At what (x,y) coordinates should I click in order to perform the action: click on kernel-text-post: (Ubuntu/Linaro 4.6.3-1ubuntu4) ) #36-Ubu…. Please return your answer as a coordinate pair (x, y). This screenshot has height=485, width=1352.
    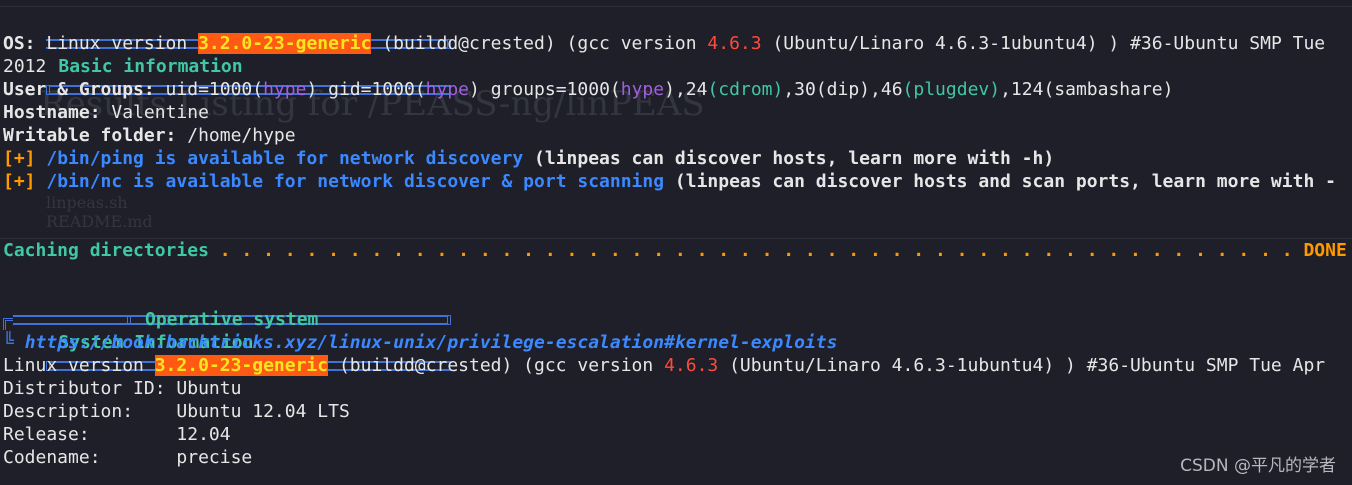
    Looking at the image, I should click on (1022, 365).